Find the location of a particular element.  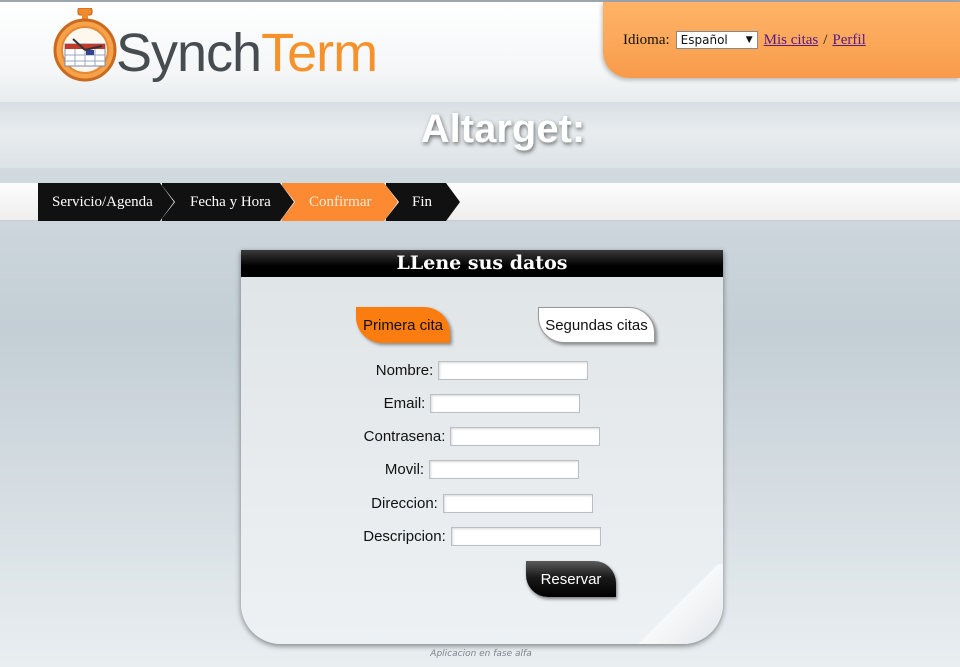

descripcion-label: Descripcion: is located at coordinates (404, 536).